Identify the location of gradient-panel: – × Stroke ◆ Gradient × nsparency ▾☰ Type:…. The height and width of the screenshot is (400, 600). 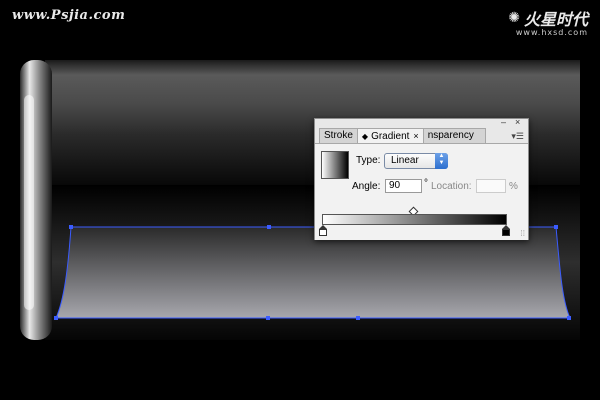
(421, 179).